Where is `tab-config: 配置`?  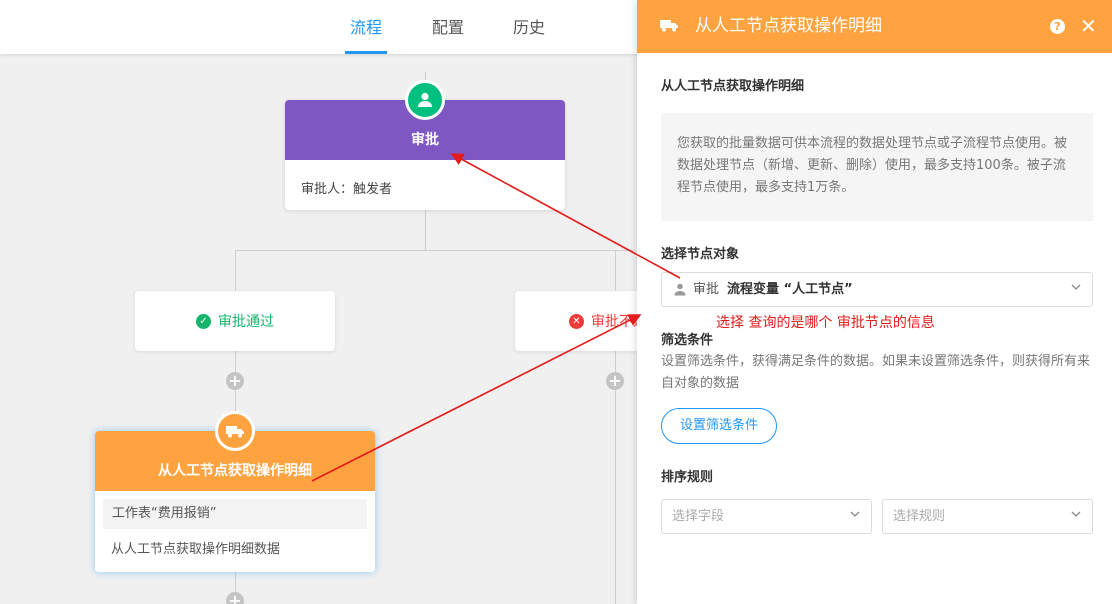
tab-config: 配置 is located at coordinates (448, 27).